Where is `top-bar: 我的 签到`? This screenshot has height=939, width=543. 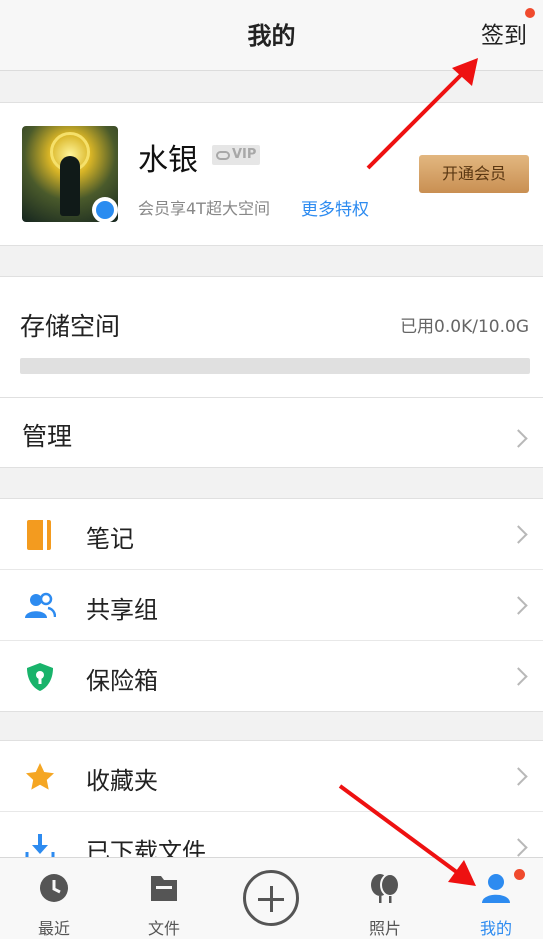 top-bar: 我的 签到 is located at coordinates (271, 35).